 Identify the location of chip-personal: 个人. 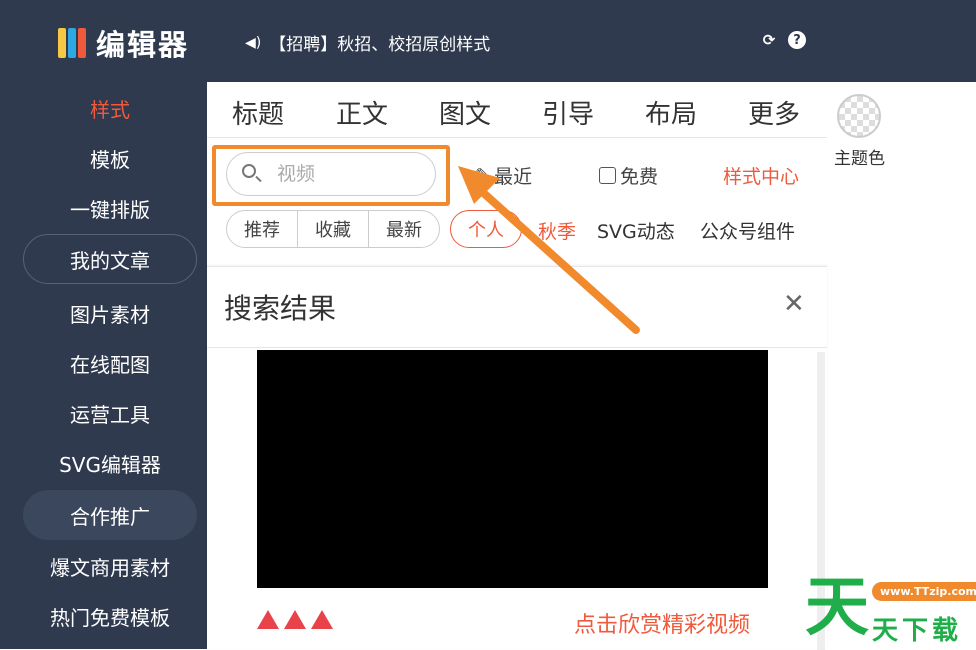
(486, 229).